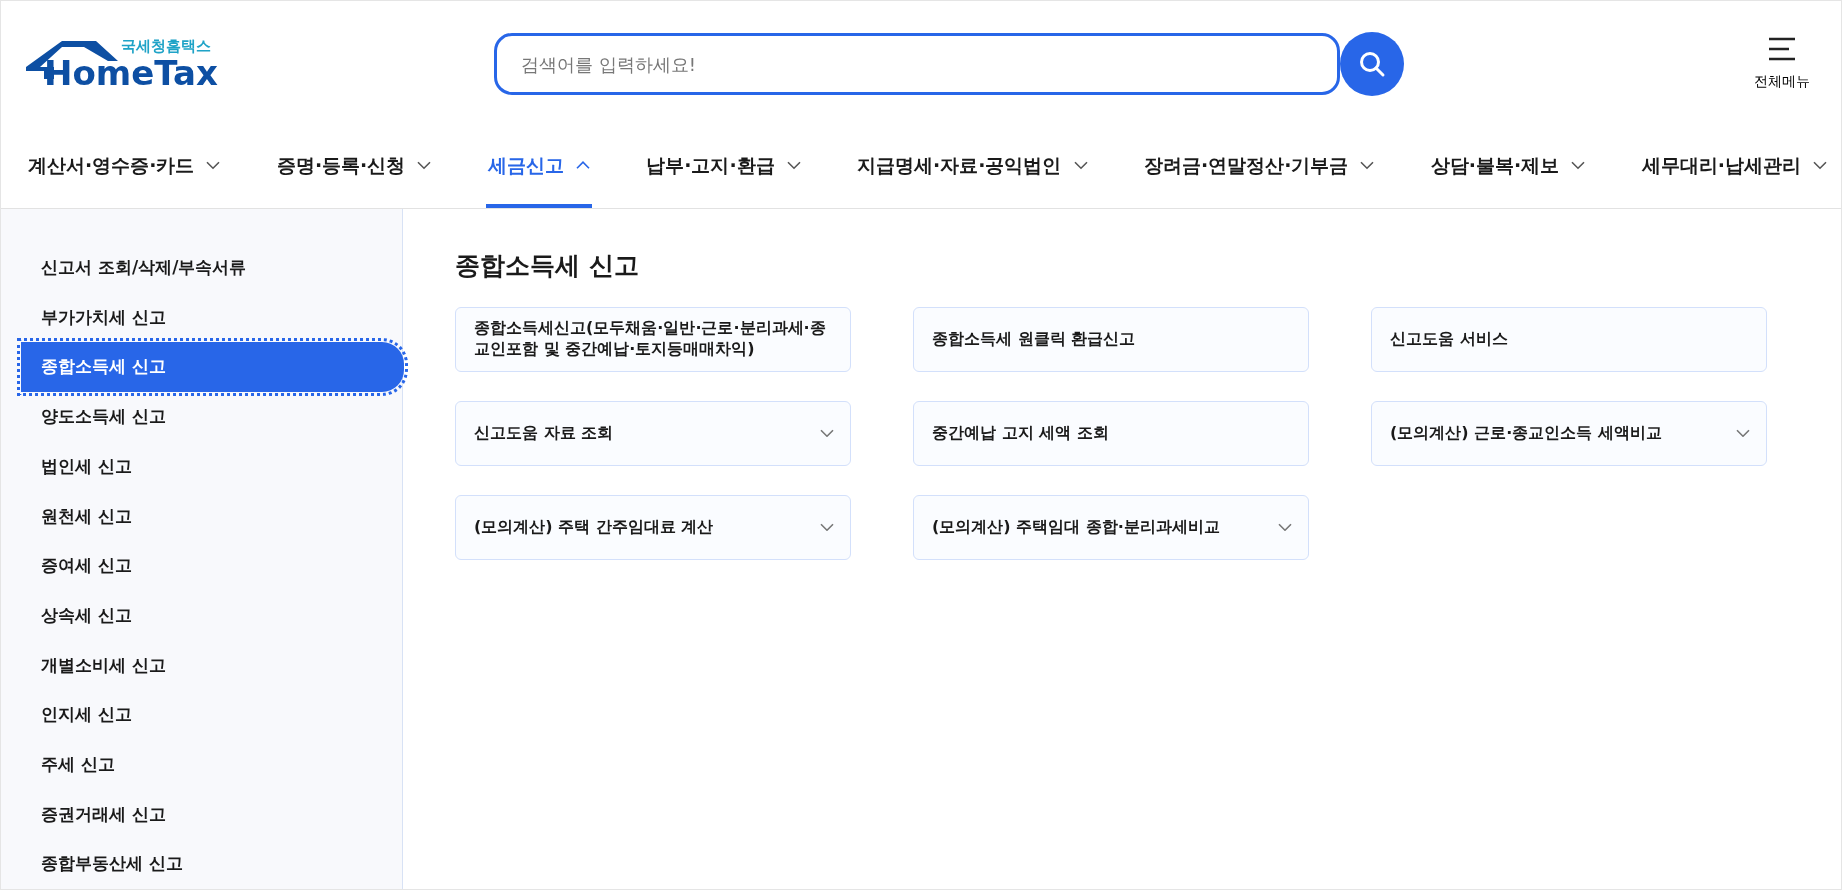 This screenshot has height=890, width=1842. Describe the element at coordinates (1111, 433) in the screenshot. I see `menu-card: 중간예납 고지 세액 조회` at that location.